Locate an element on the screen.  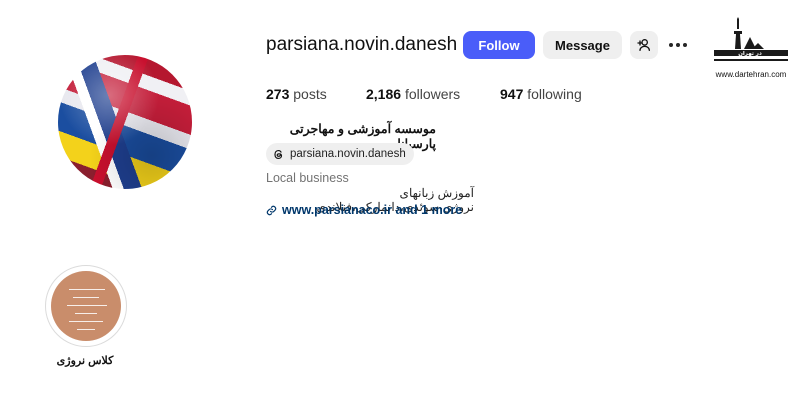
threads-badge: parsiana.novin.danesh is located at coordinates (340, 154).